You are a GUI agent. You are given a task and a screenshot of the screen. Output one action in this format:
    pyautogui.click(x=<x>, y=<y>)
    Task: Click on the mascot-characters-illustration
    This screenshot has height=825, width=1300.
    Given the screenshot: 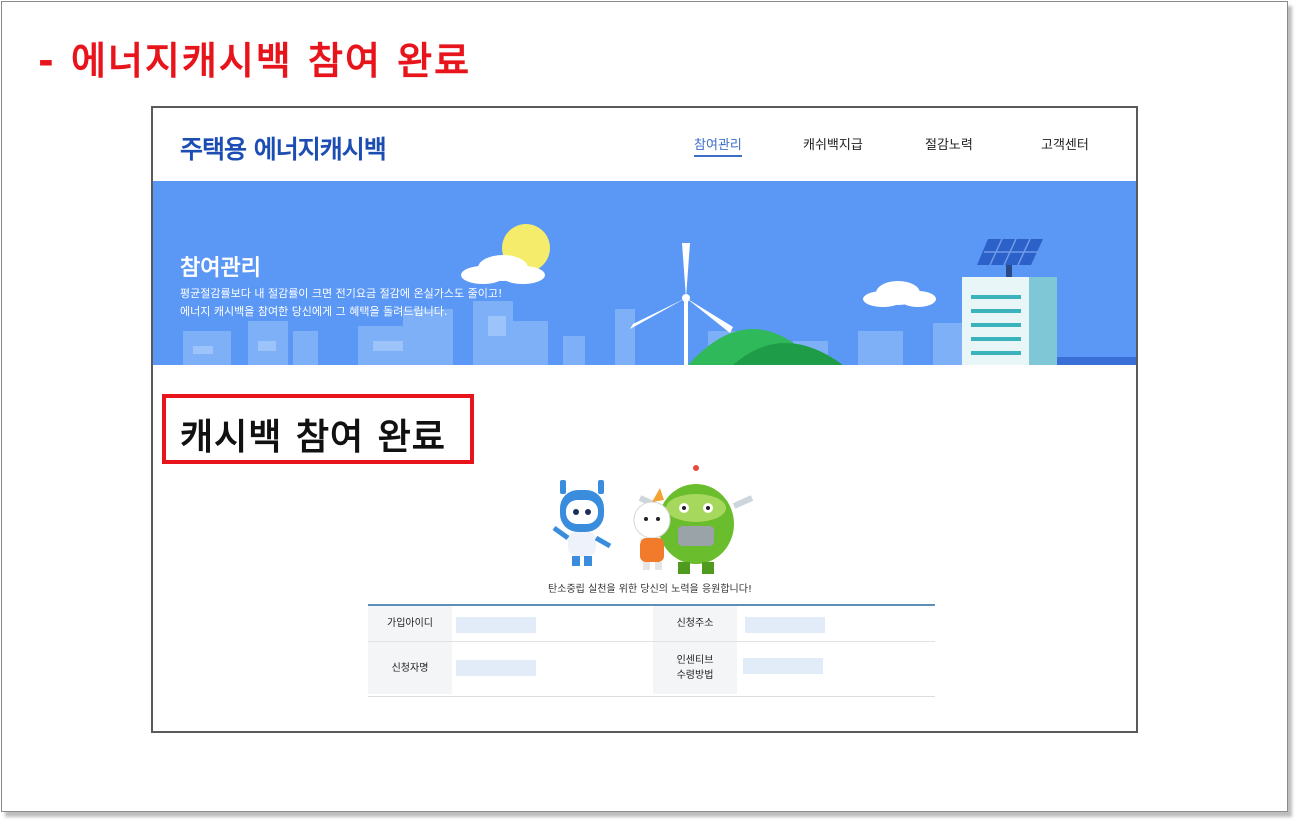 What is the action you would take?
    pyautogui.click(x=653, y=519)
    